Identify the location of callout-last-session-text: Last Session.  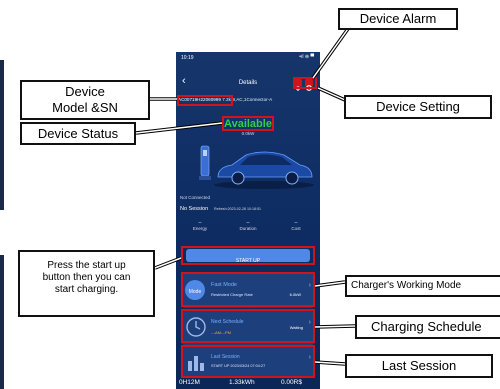
(419, 365).